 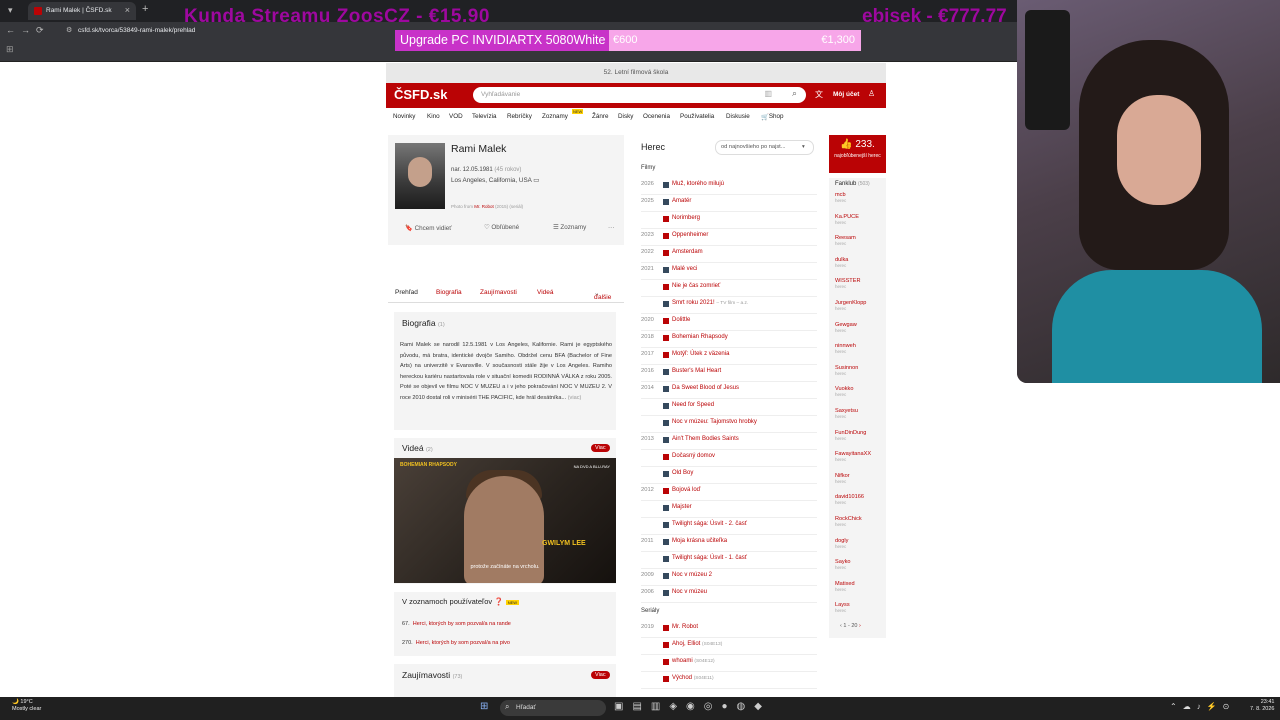 What do you see at coordinates (729, 220) in the screenshot?
I see `filmography-row: Norimberg` at bounding box center [729, 220].